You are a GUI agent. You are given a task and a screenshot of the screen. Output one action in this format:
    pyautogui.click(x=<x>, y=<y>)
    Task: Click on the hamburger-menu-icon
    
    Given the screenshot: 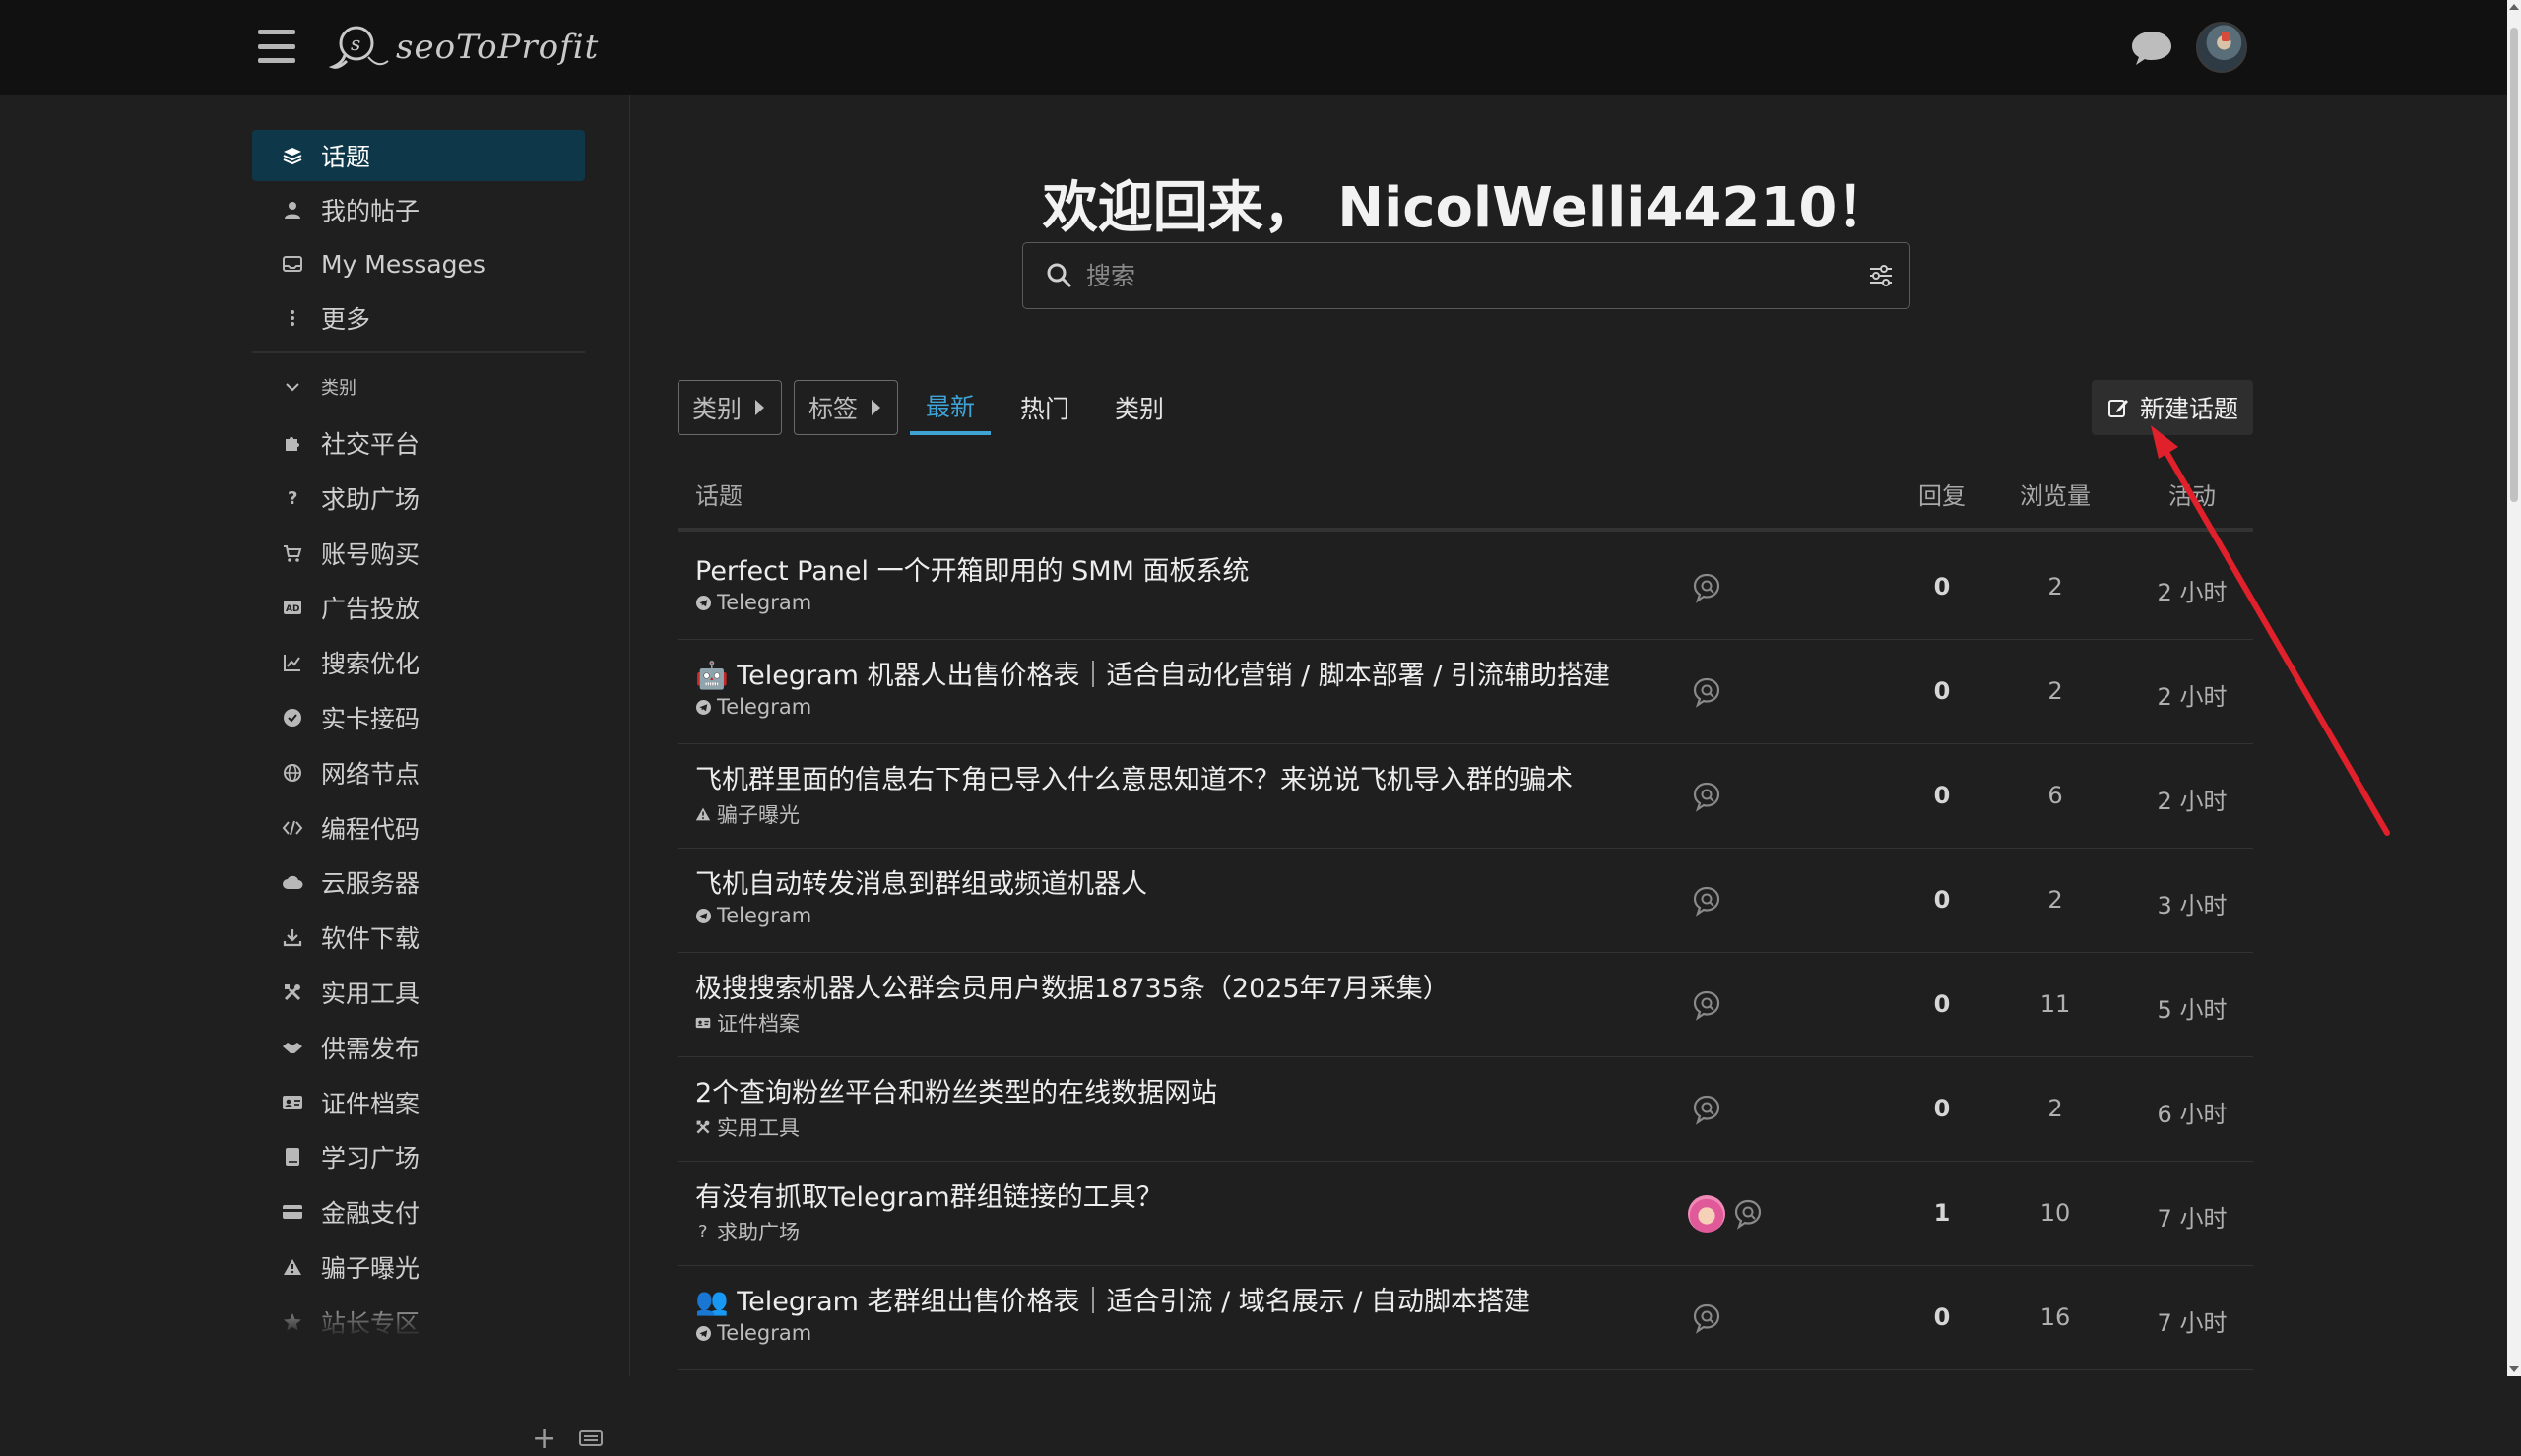 What is the action you would take?
    pyautogui.click(x=276, y=46)
    